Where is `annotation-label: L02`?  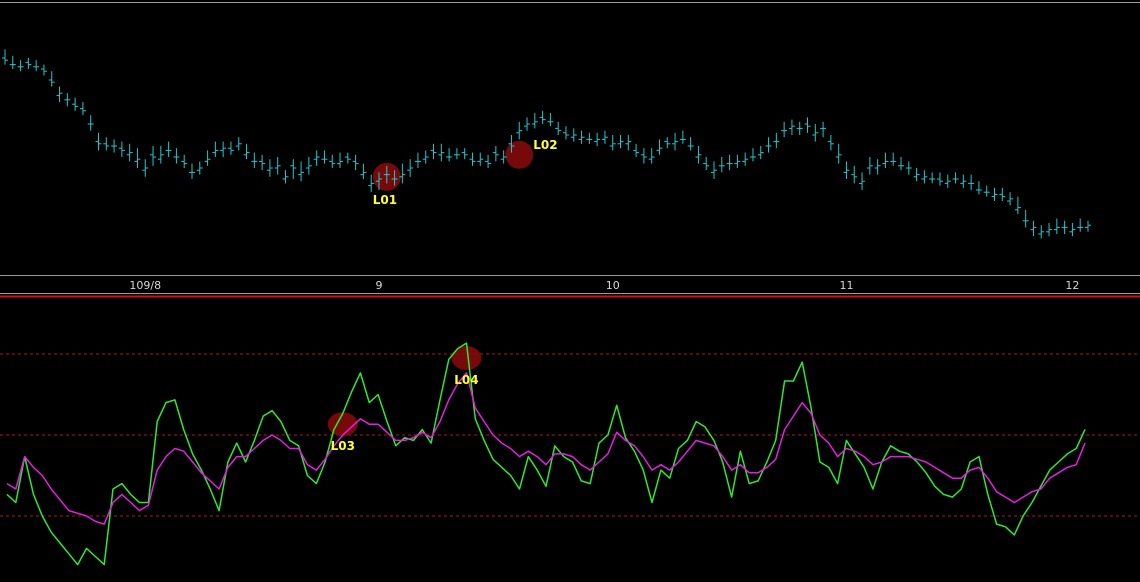 annotation-label: L02 is located at coordinates (545, 145).